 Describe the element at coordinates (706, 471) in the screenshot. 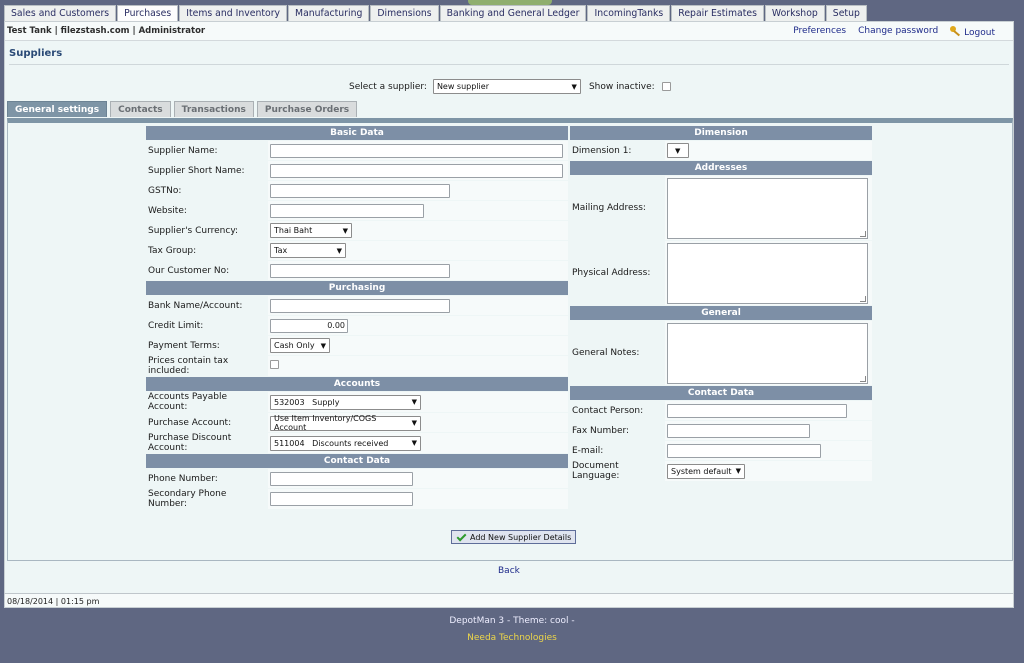

I see `language-select: System default ▼` at that location.